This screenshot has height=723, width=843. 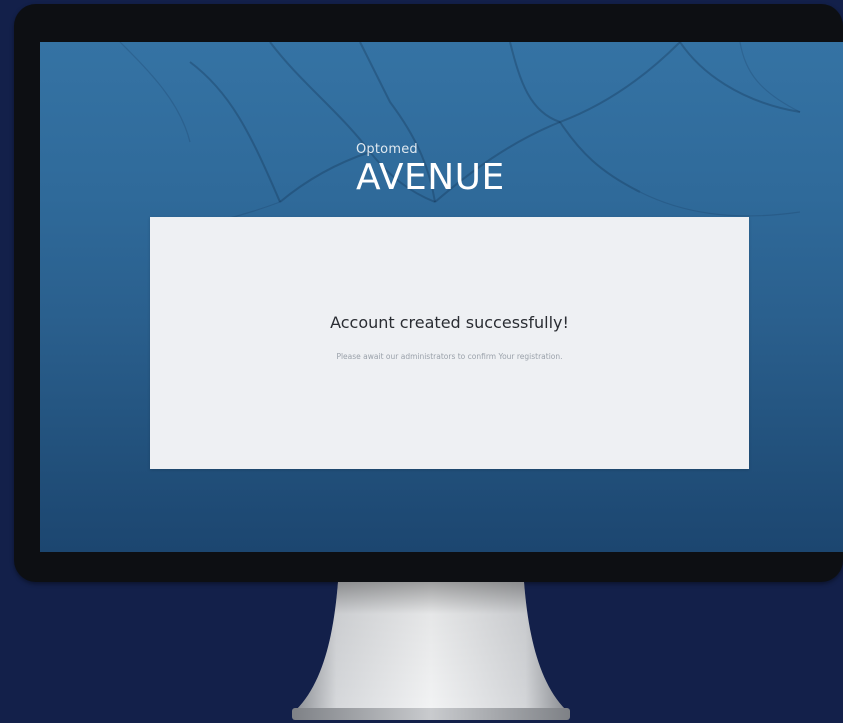 I want to click on confirmation-title: Account created successfully!, so click(x=449, y=322).